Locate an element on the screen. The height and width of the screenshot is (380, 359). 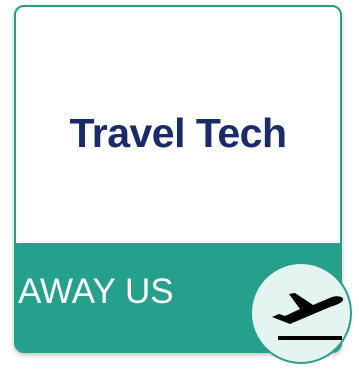
airplane-badge is located at coordinates (301, 313).